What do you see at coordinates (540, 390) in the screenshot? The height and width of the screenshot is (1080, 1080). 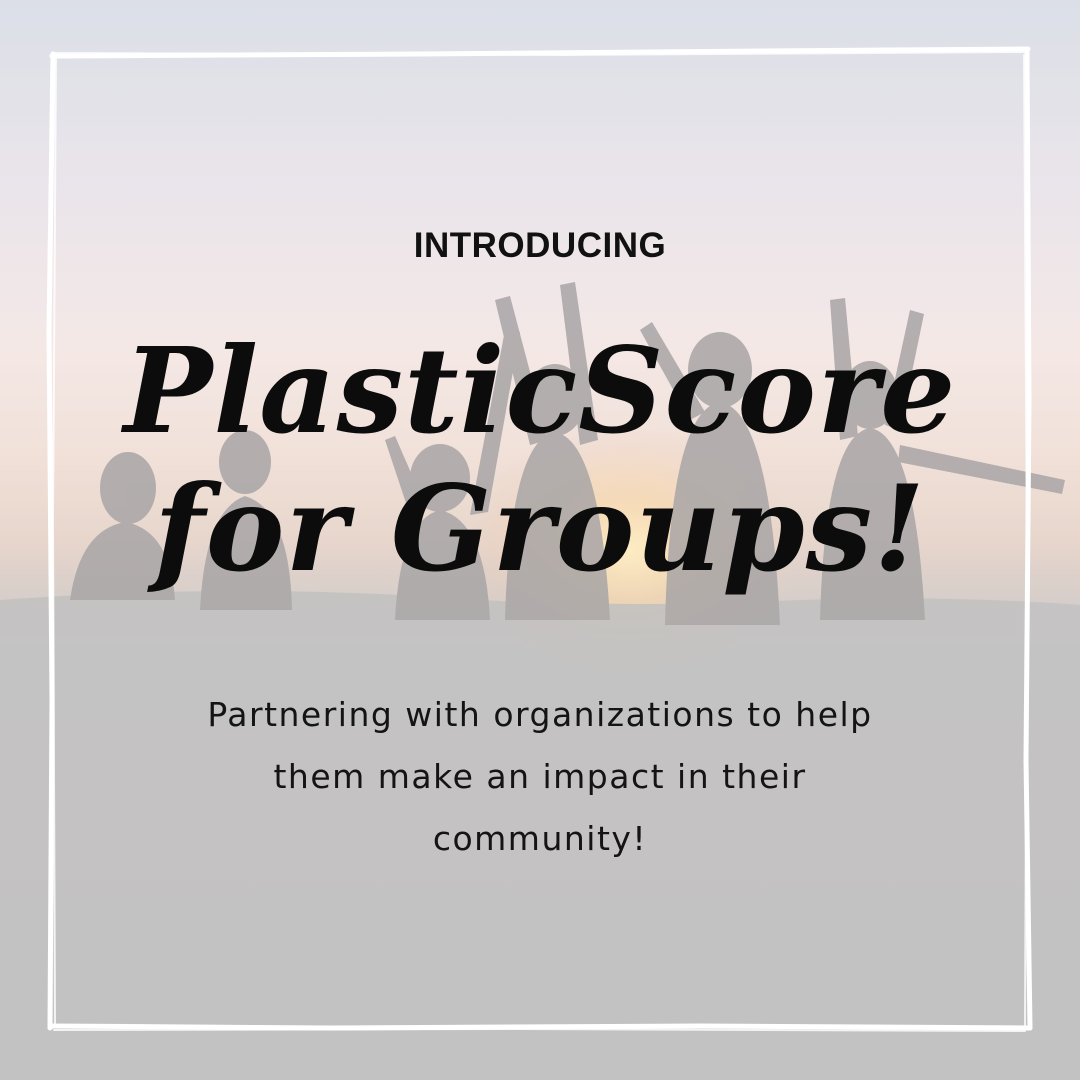 I see `headline-line-1: PlasticScore` at bounding box center [540, 390].